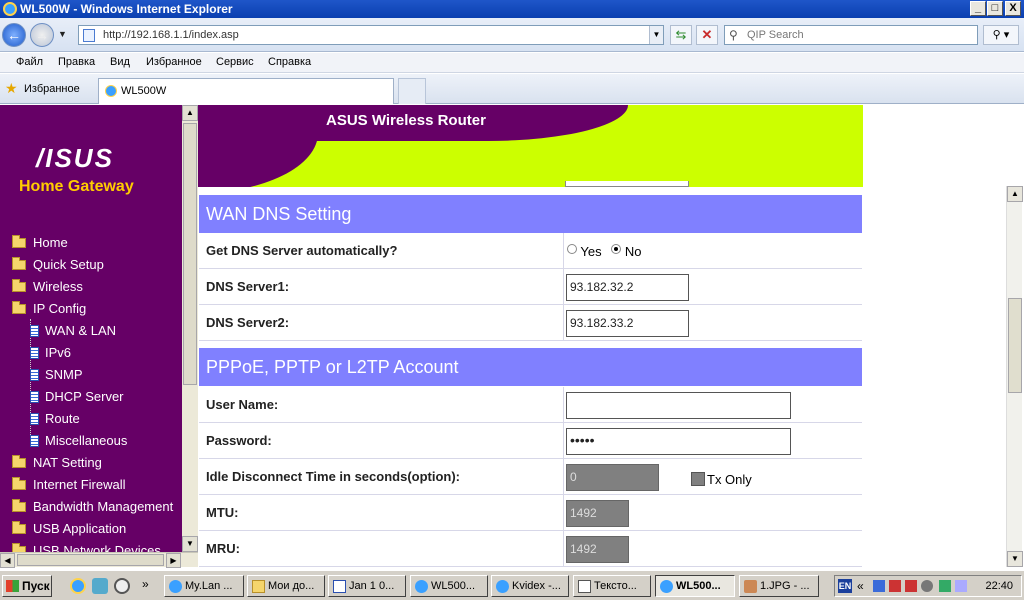 The image size is (1024, 600). What do you see at coordinates (851, 35) in the screenshot?
I see `search-input: ⚲ QIP Search` at bounding box center [851, 35].